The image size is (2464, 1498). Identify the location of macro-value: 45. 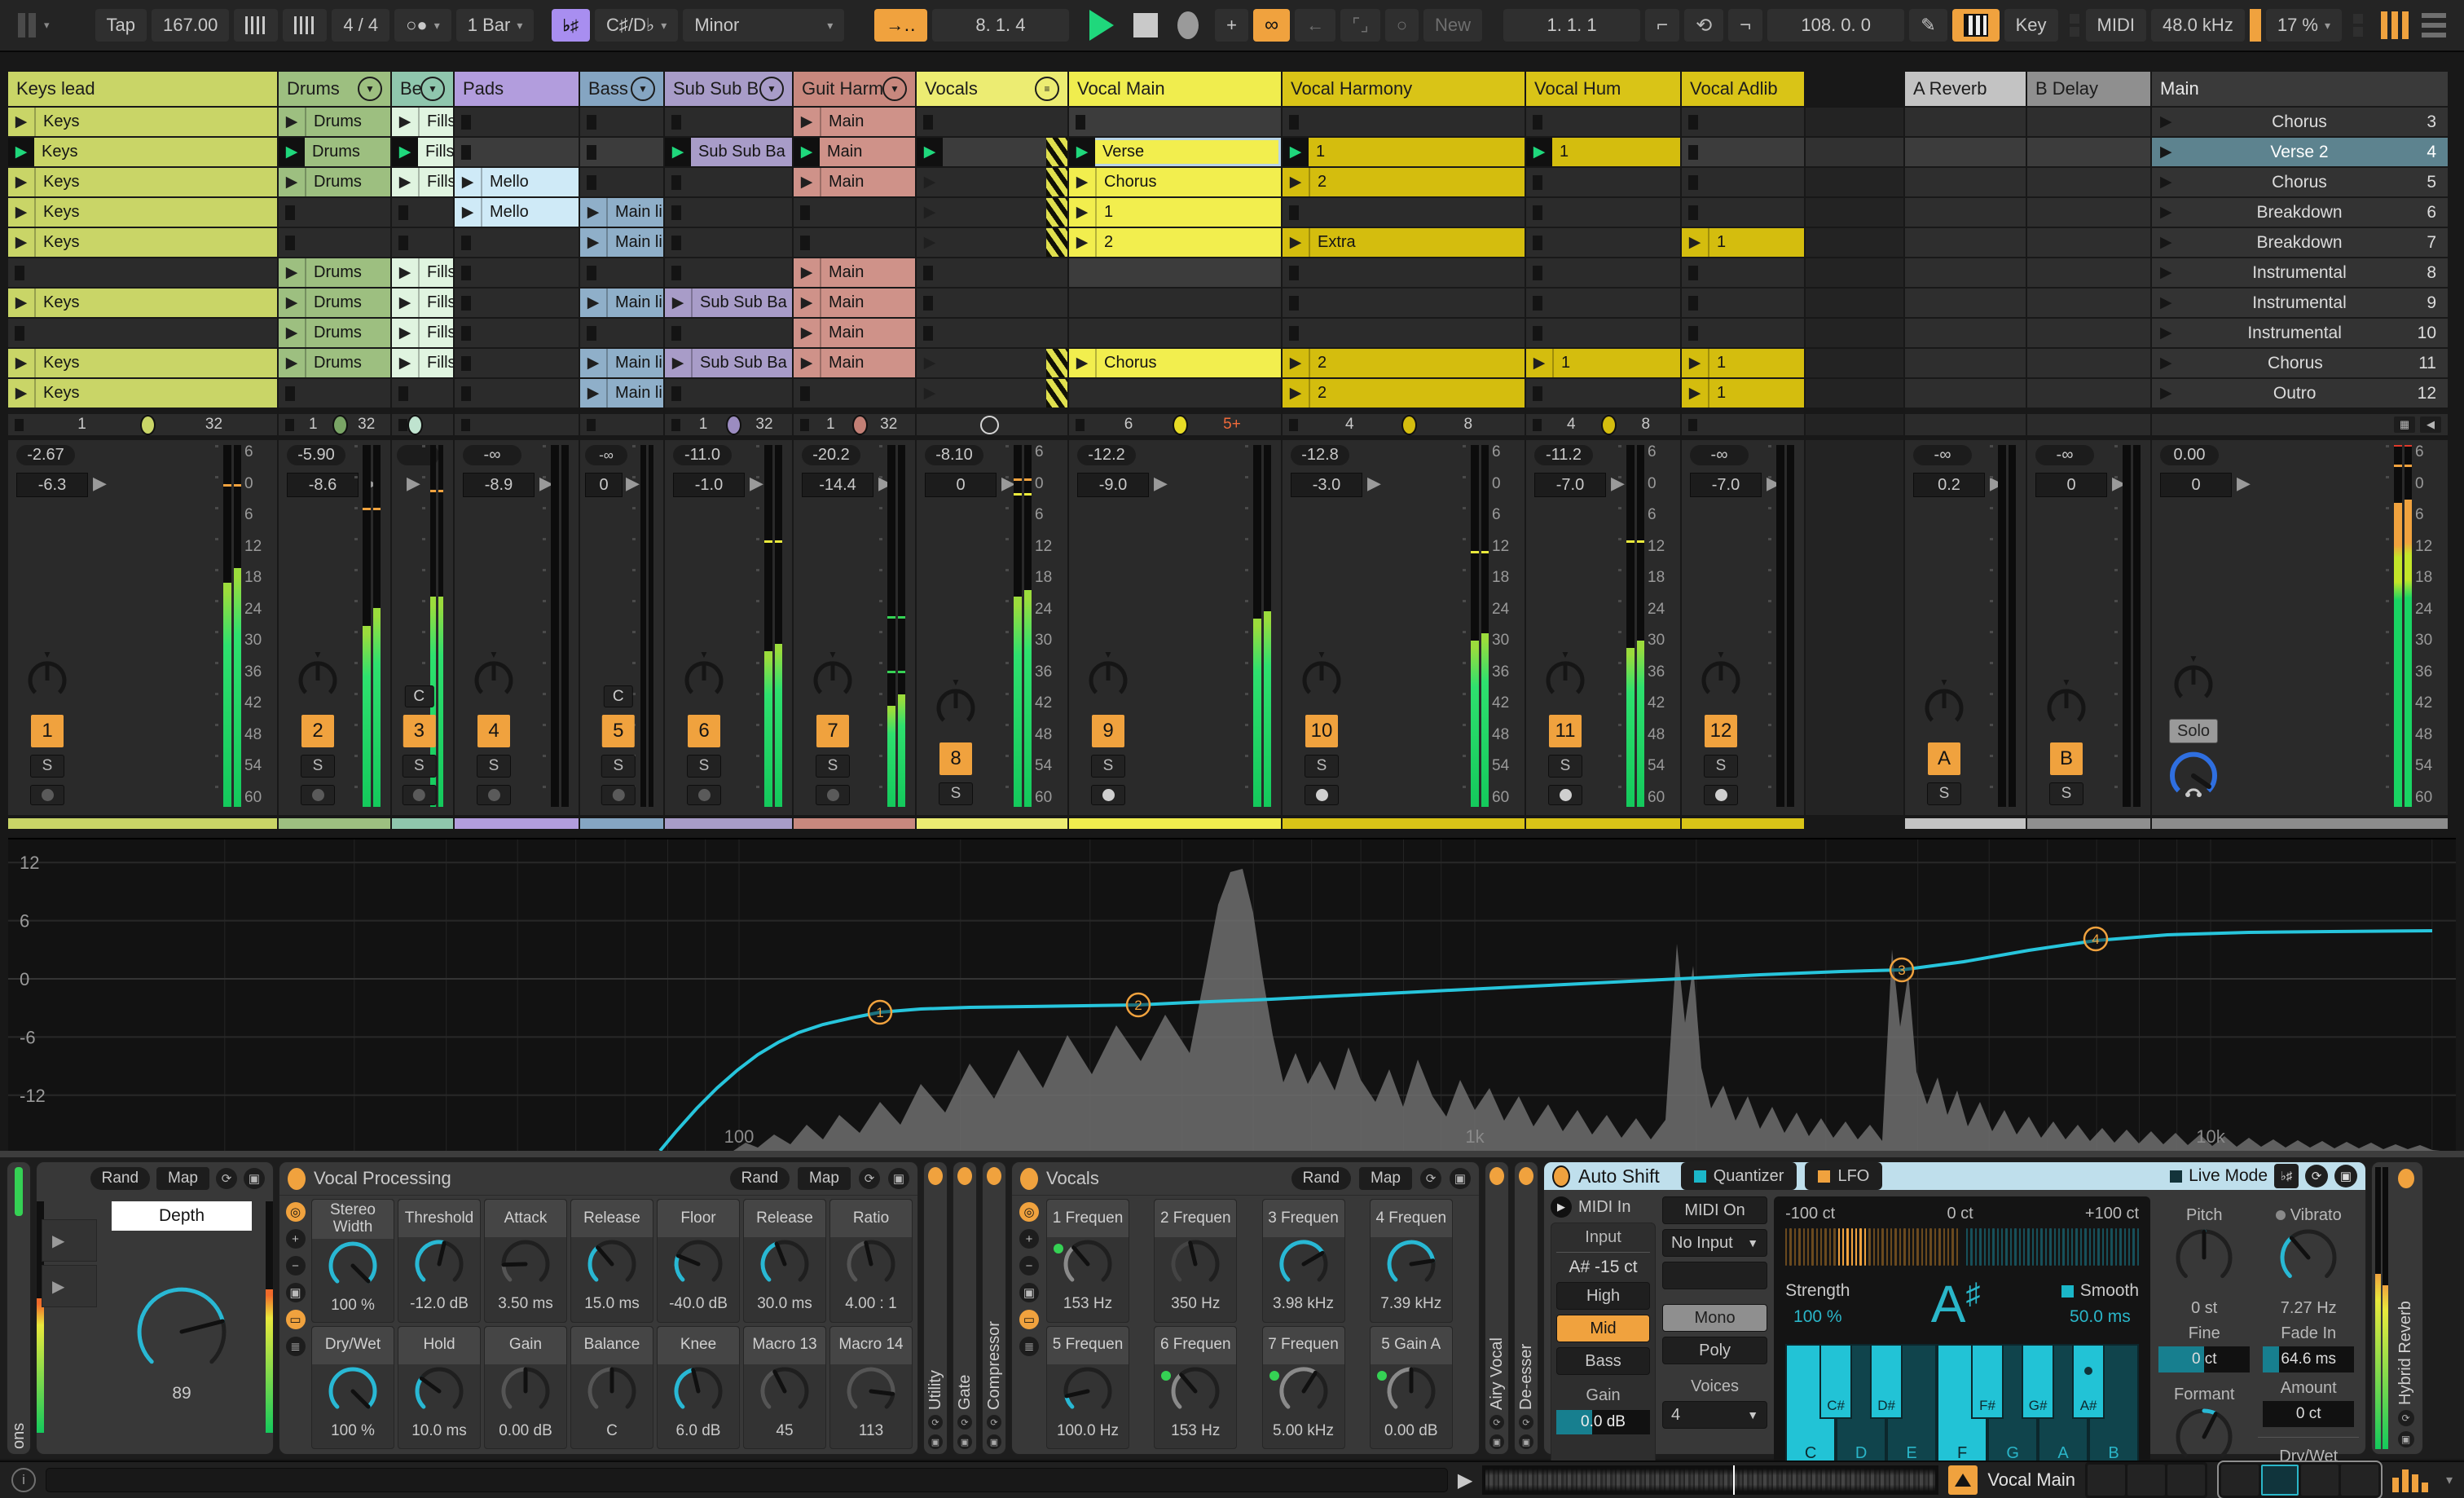
(784, 1433).